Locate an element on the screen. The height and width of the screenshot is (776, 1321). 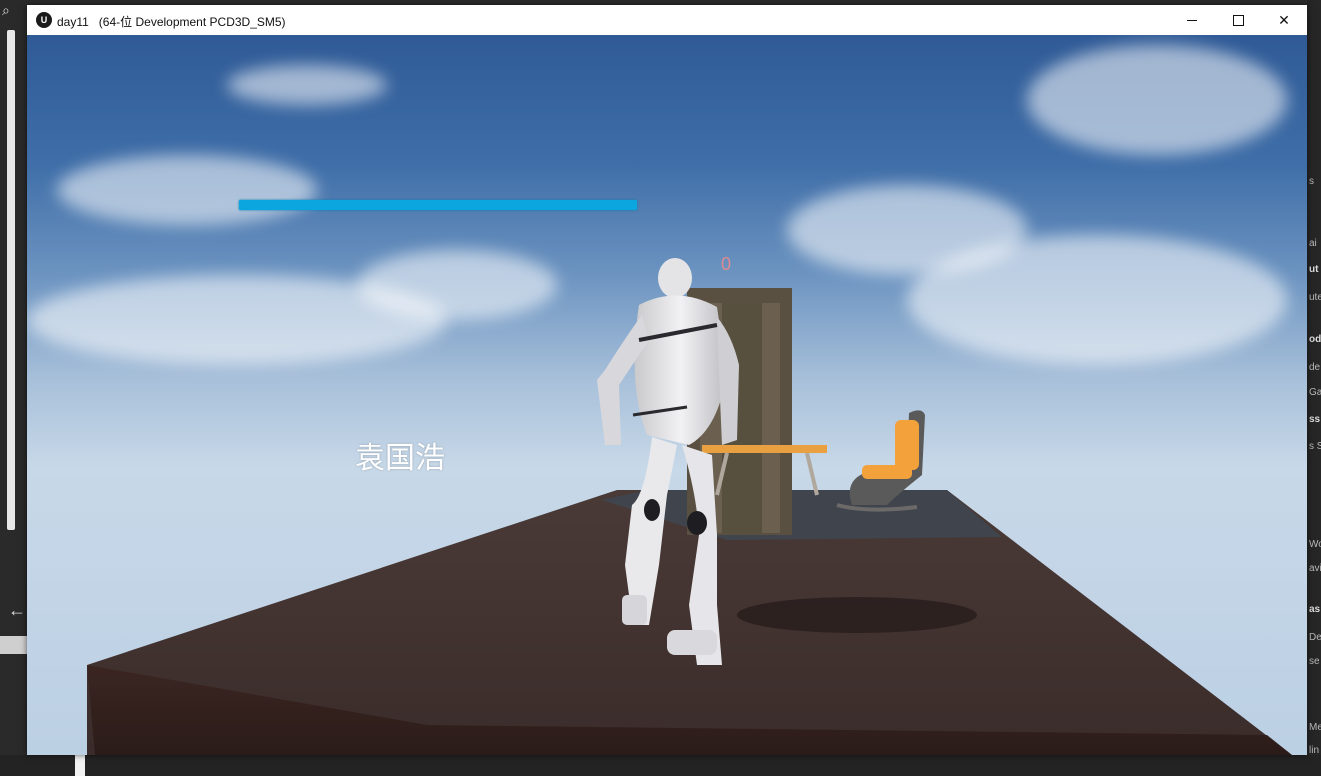
details-fragment: Me is located at coordinates (1315, 727).